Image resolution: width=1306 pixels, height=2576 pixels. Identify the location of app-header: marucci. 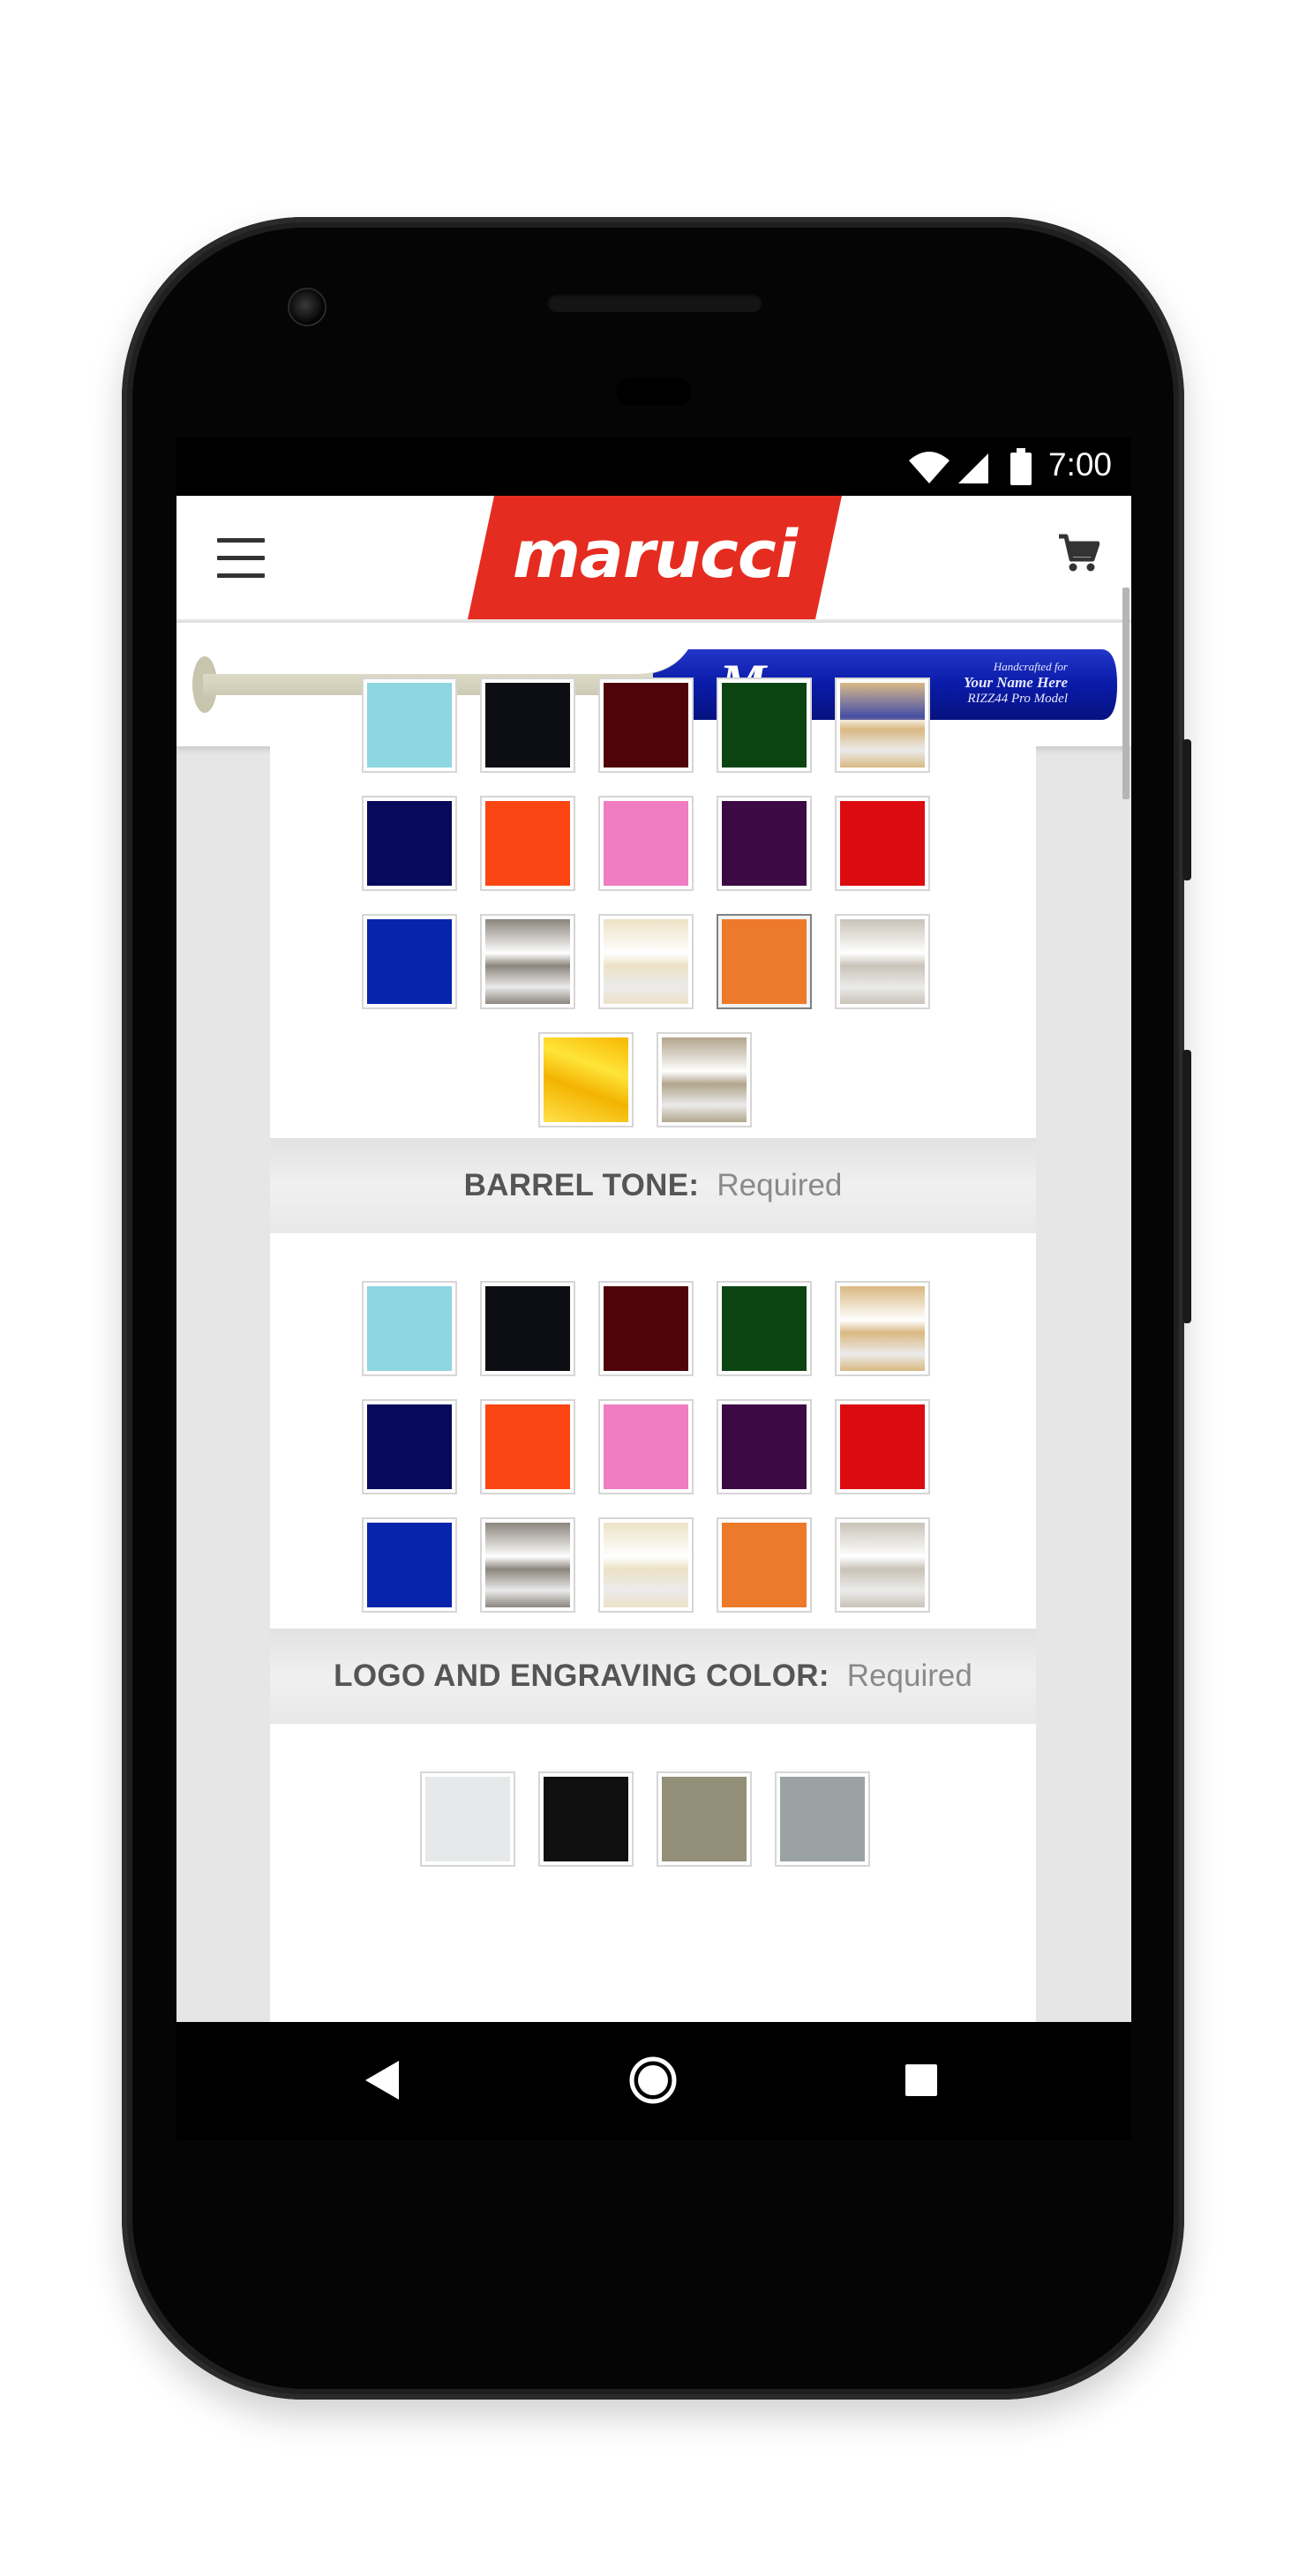
(654, 558).